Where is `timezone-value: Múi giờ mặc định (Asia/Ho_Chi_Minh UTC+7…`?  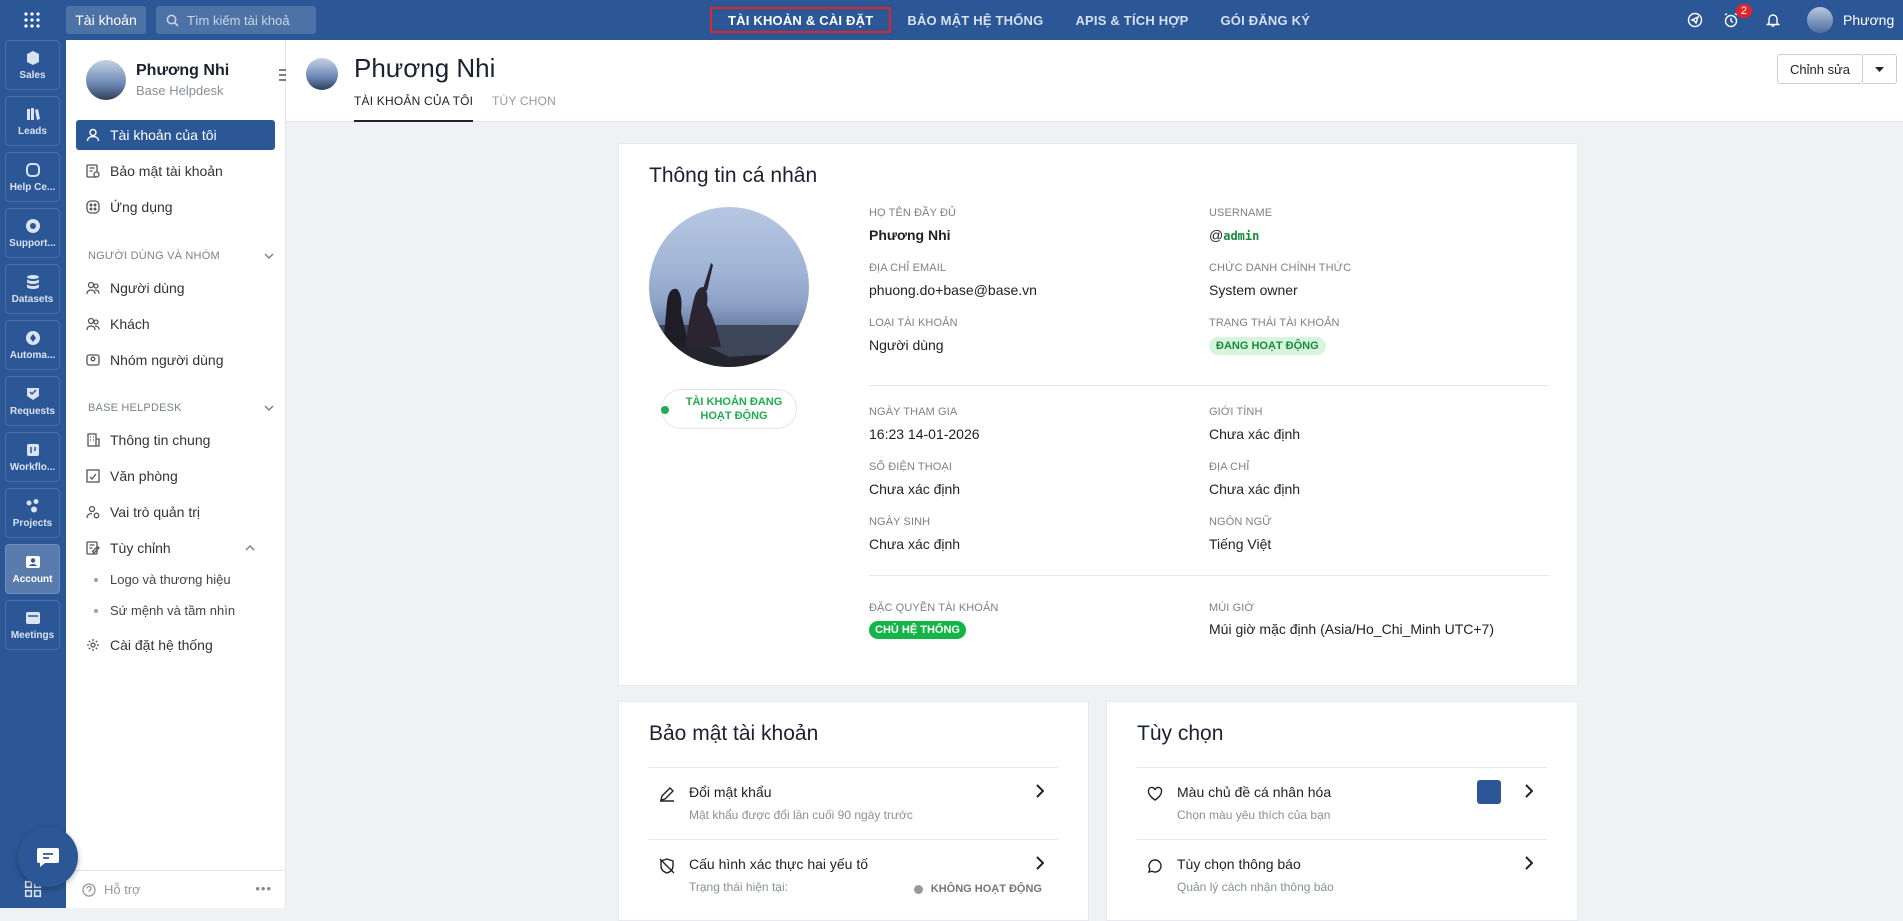
timezone-value: Múi giờ mặc định (Asia/Ho_Chi_Minh UTC+7… is located at coordinates (1352, 629).